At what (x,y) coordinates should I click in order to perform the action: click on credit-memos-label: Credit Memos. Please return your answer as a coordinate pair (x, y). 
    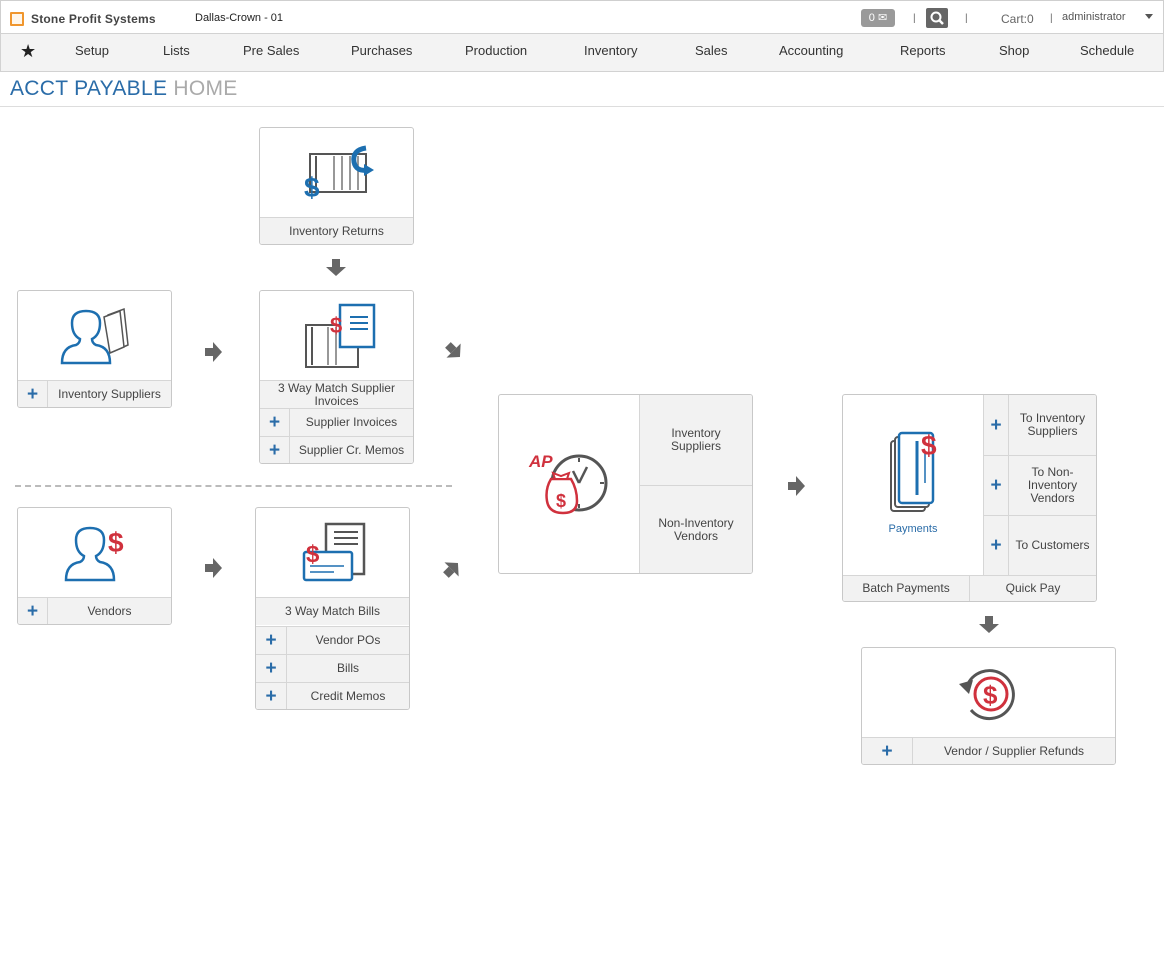
    Looking at the image, I should click on (348, 696).